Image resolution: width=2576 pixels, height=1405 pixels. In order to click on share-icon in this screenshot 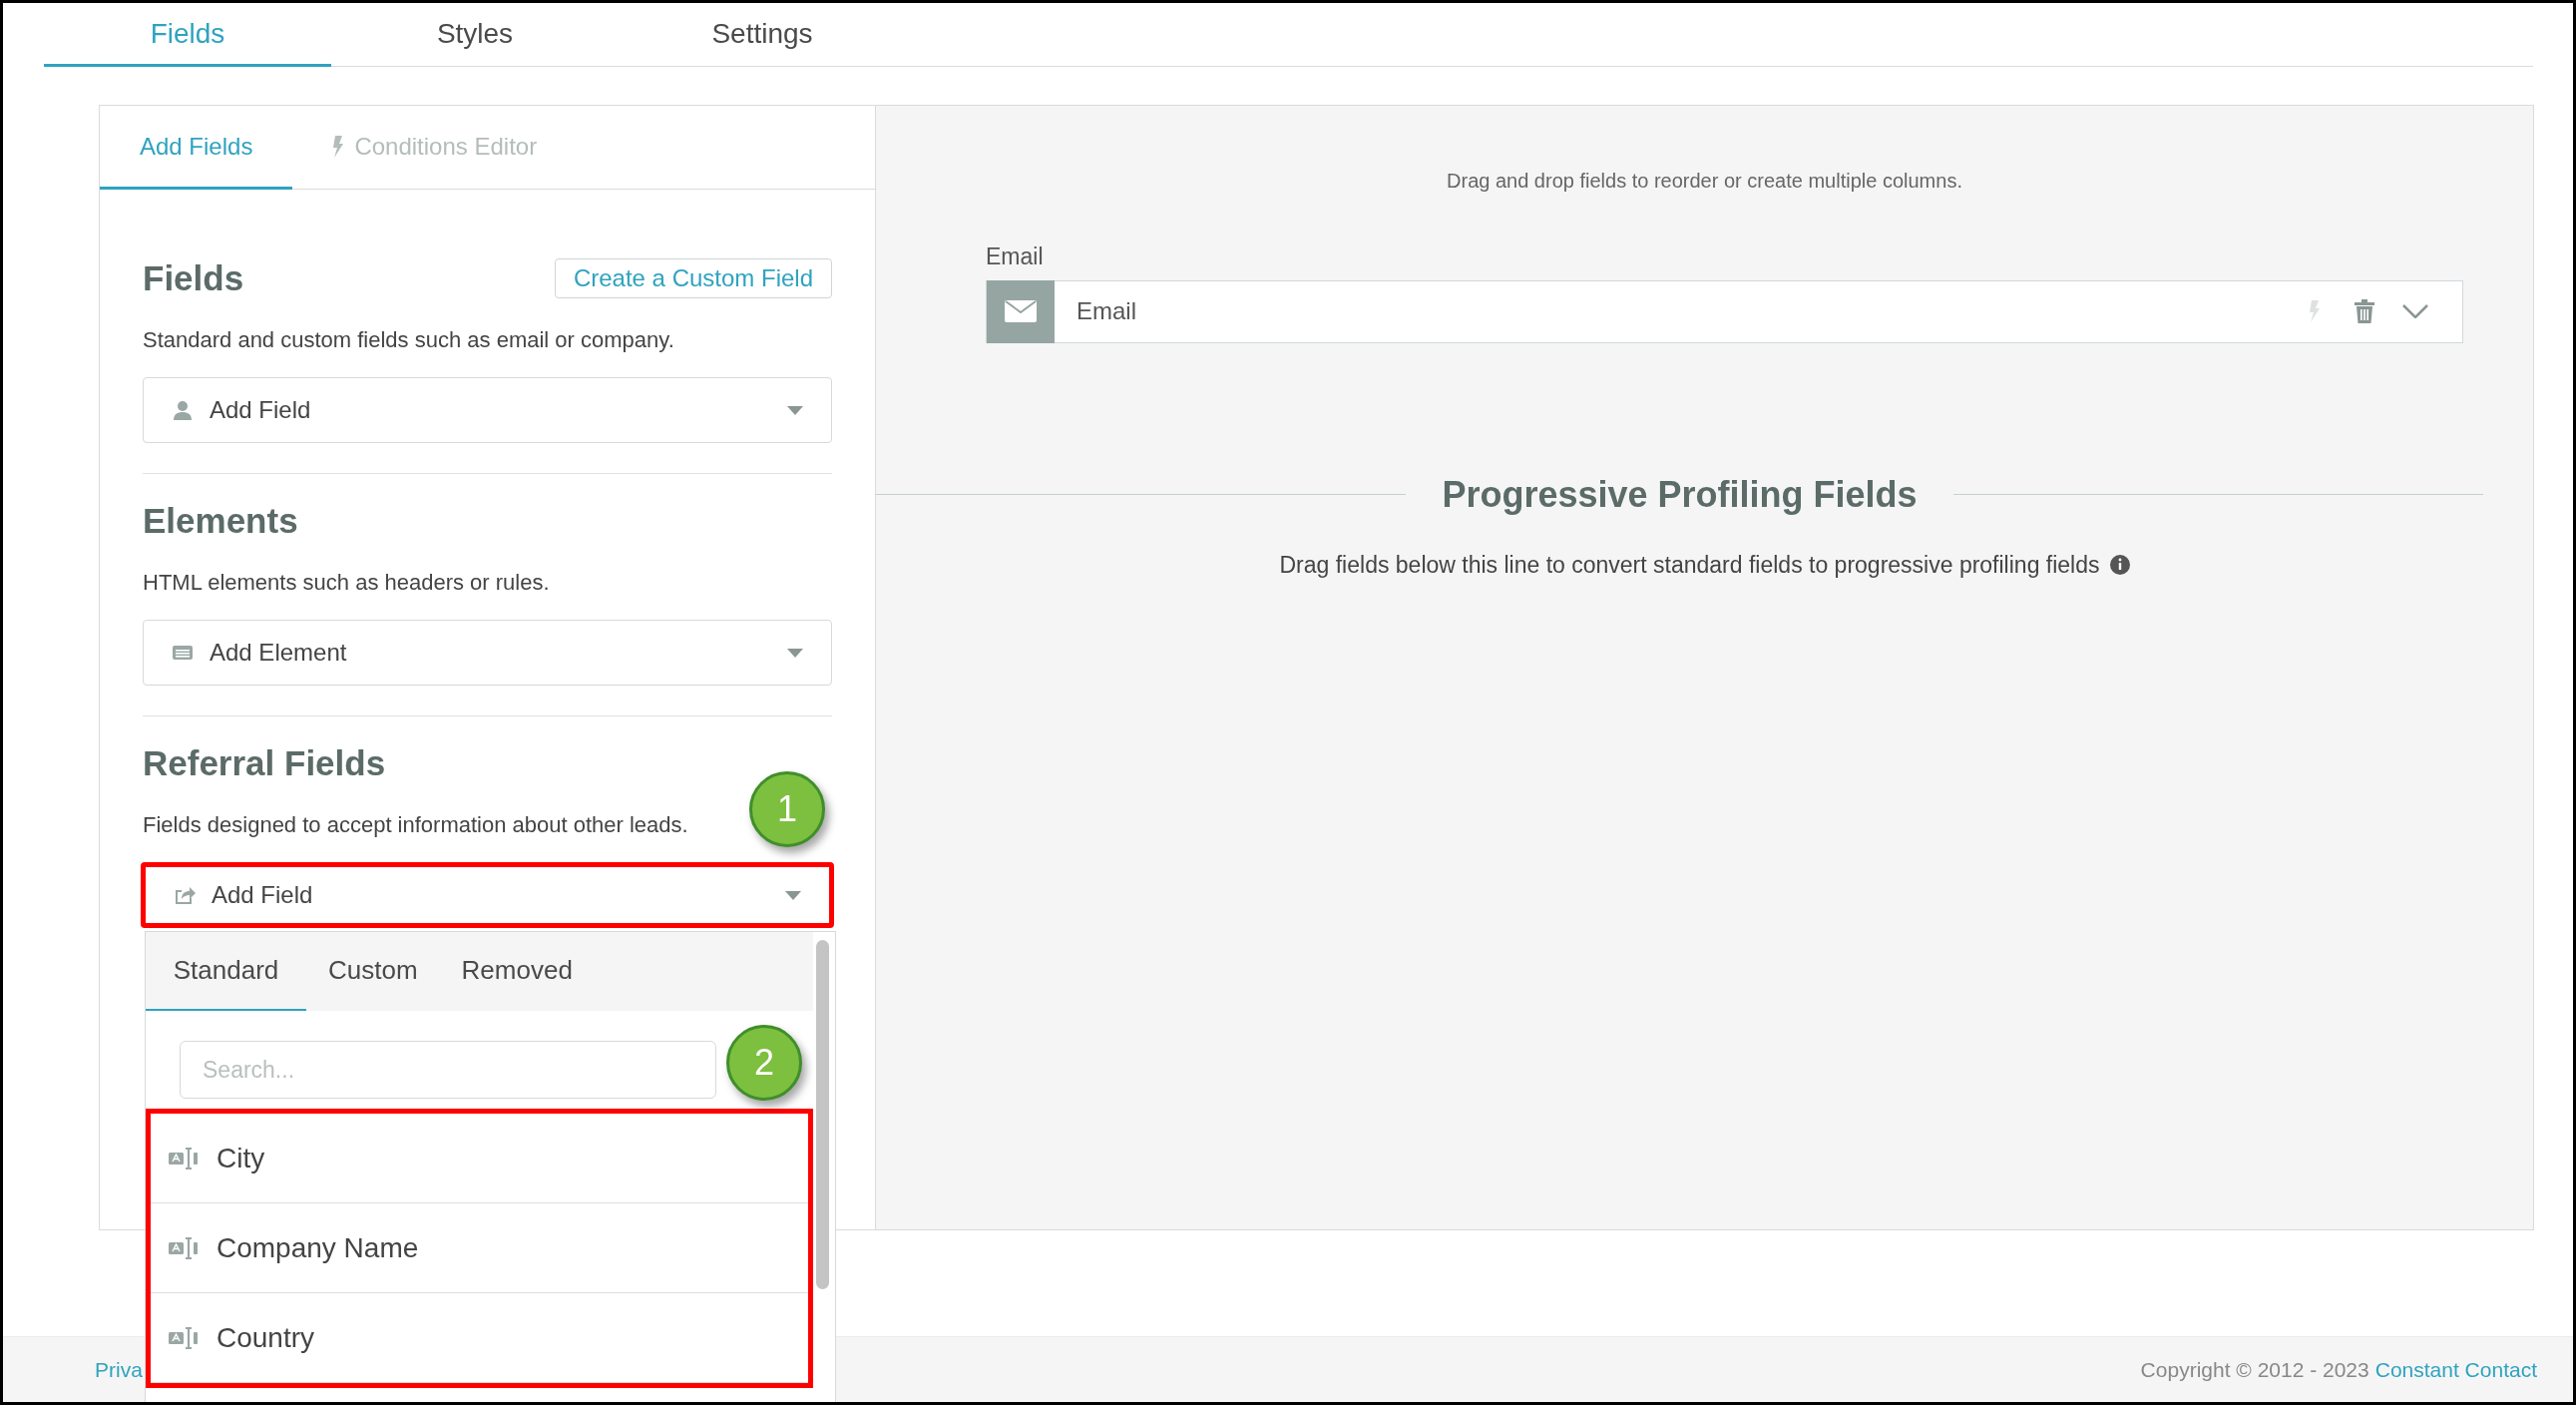, I will do `click(185, 895)`.